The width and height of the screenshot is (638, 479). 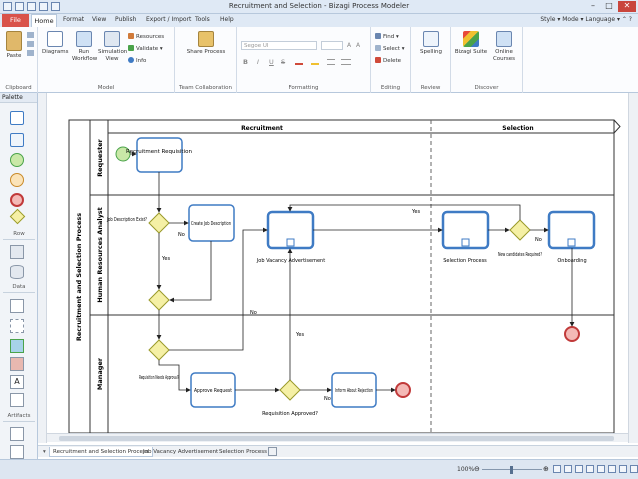 I want to click on pool-label: Recruitment and Selection Process, so click(x=79, y=277).